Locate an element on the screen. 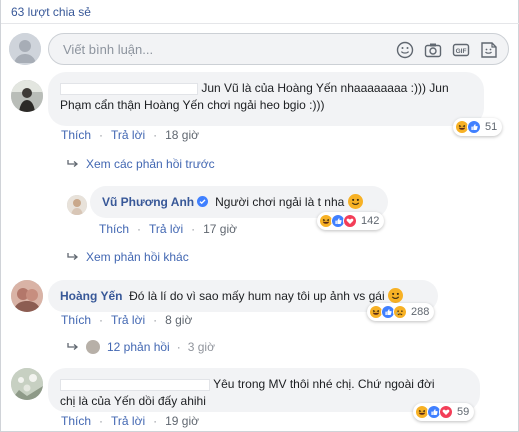 The width and height of the screenshot is (519, 432). divider is located at coordinates (260, 23).